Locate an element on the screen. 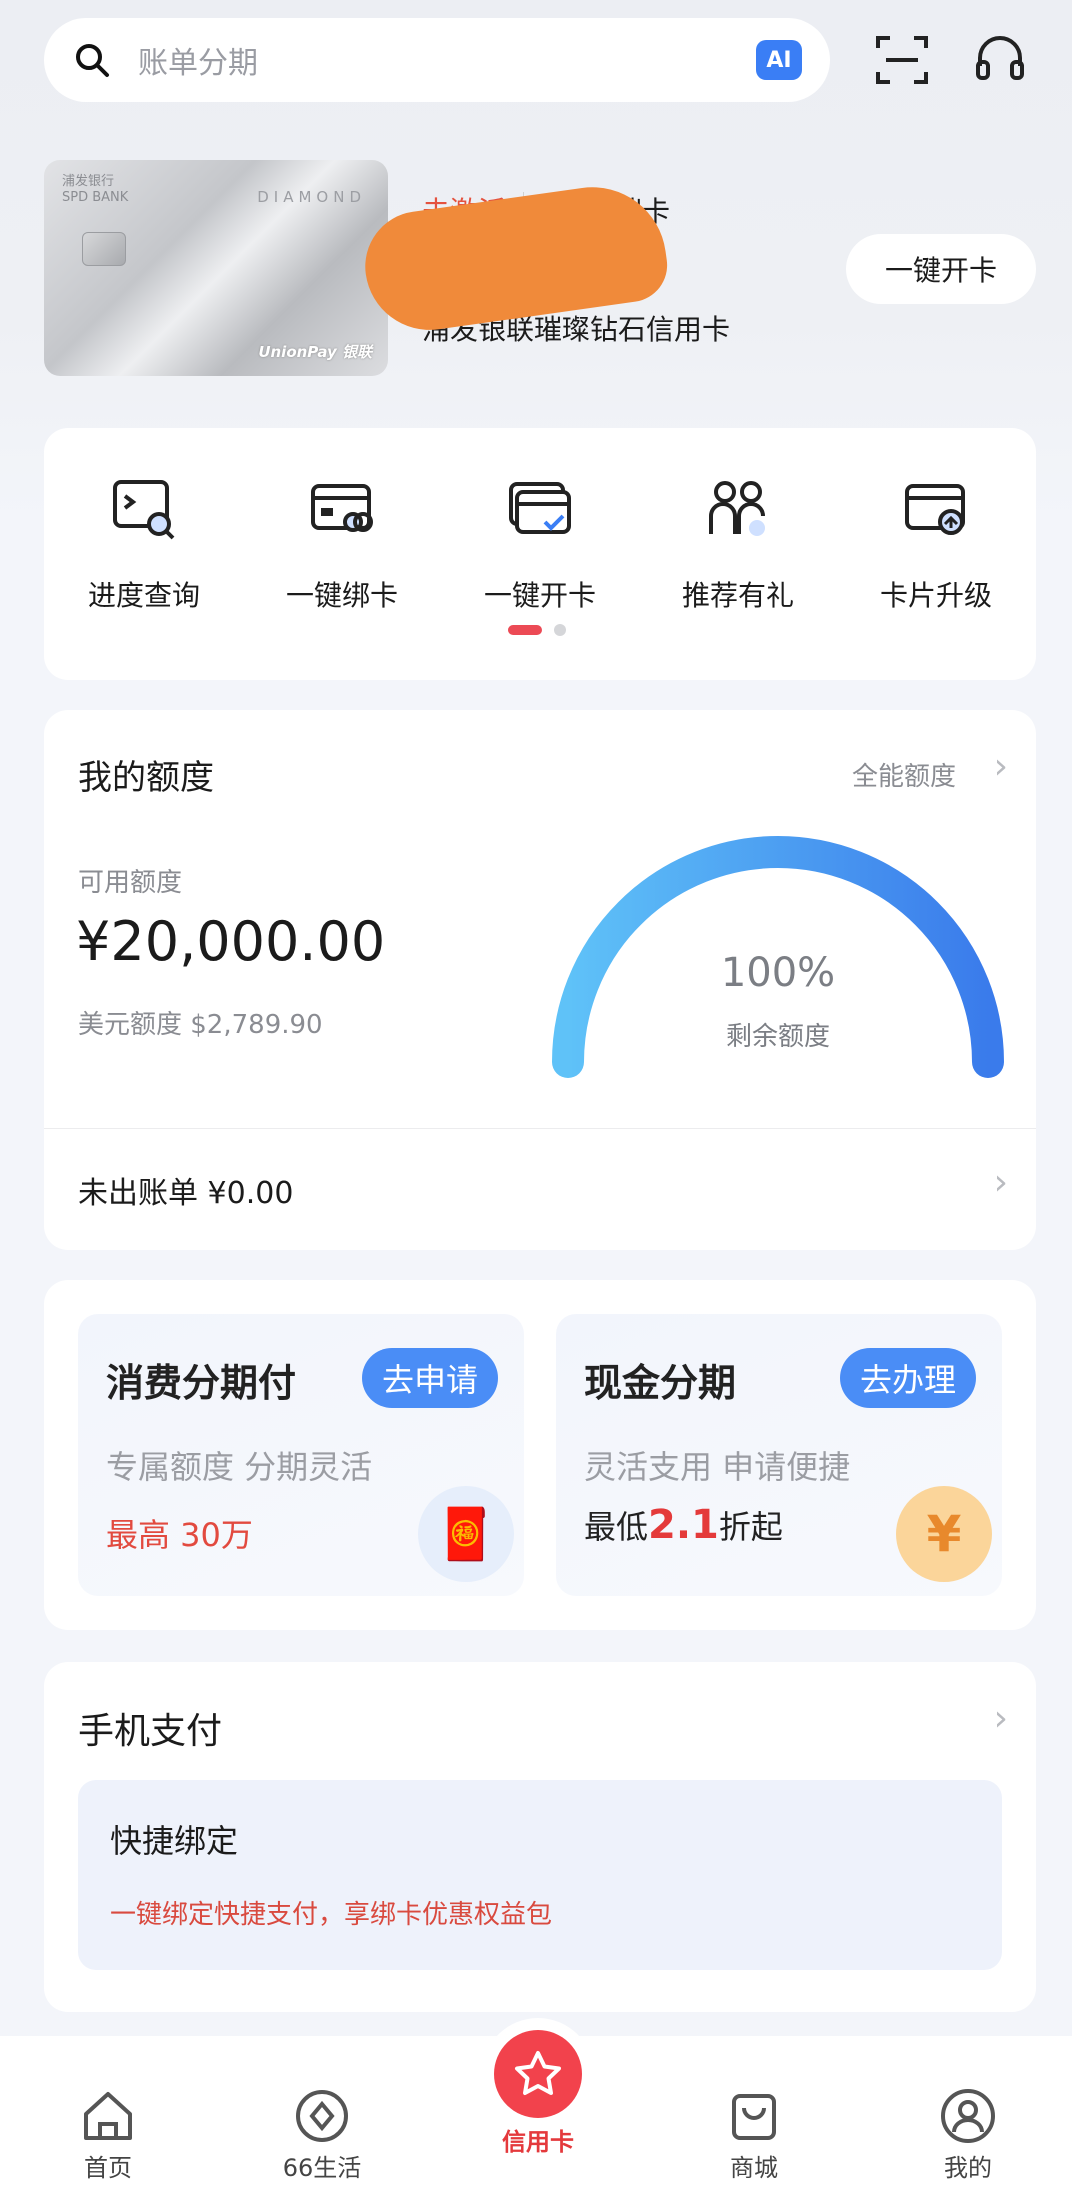  search-input: 账单分期 is located at coordinates (447, 60).